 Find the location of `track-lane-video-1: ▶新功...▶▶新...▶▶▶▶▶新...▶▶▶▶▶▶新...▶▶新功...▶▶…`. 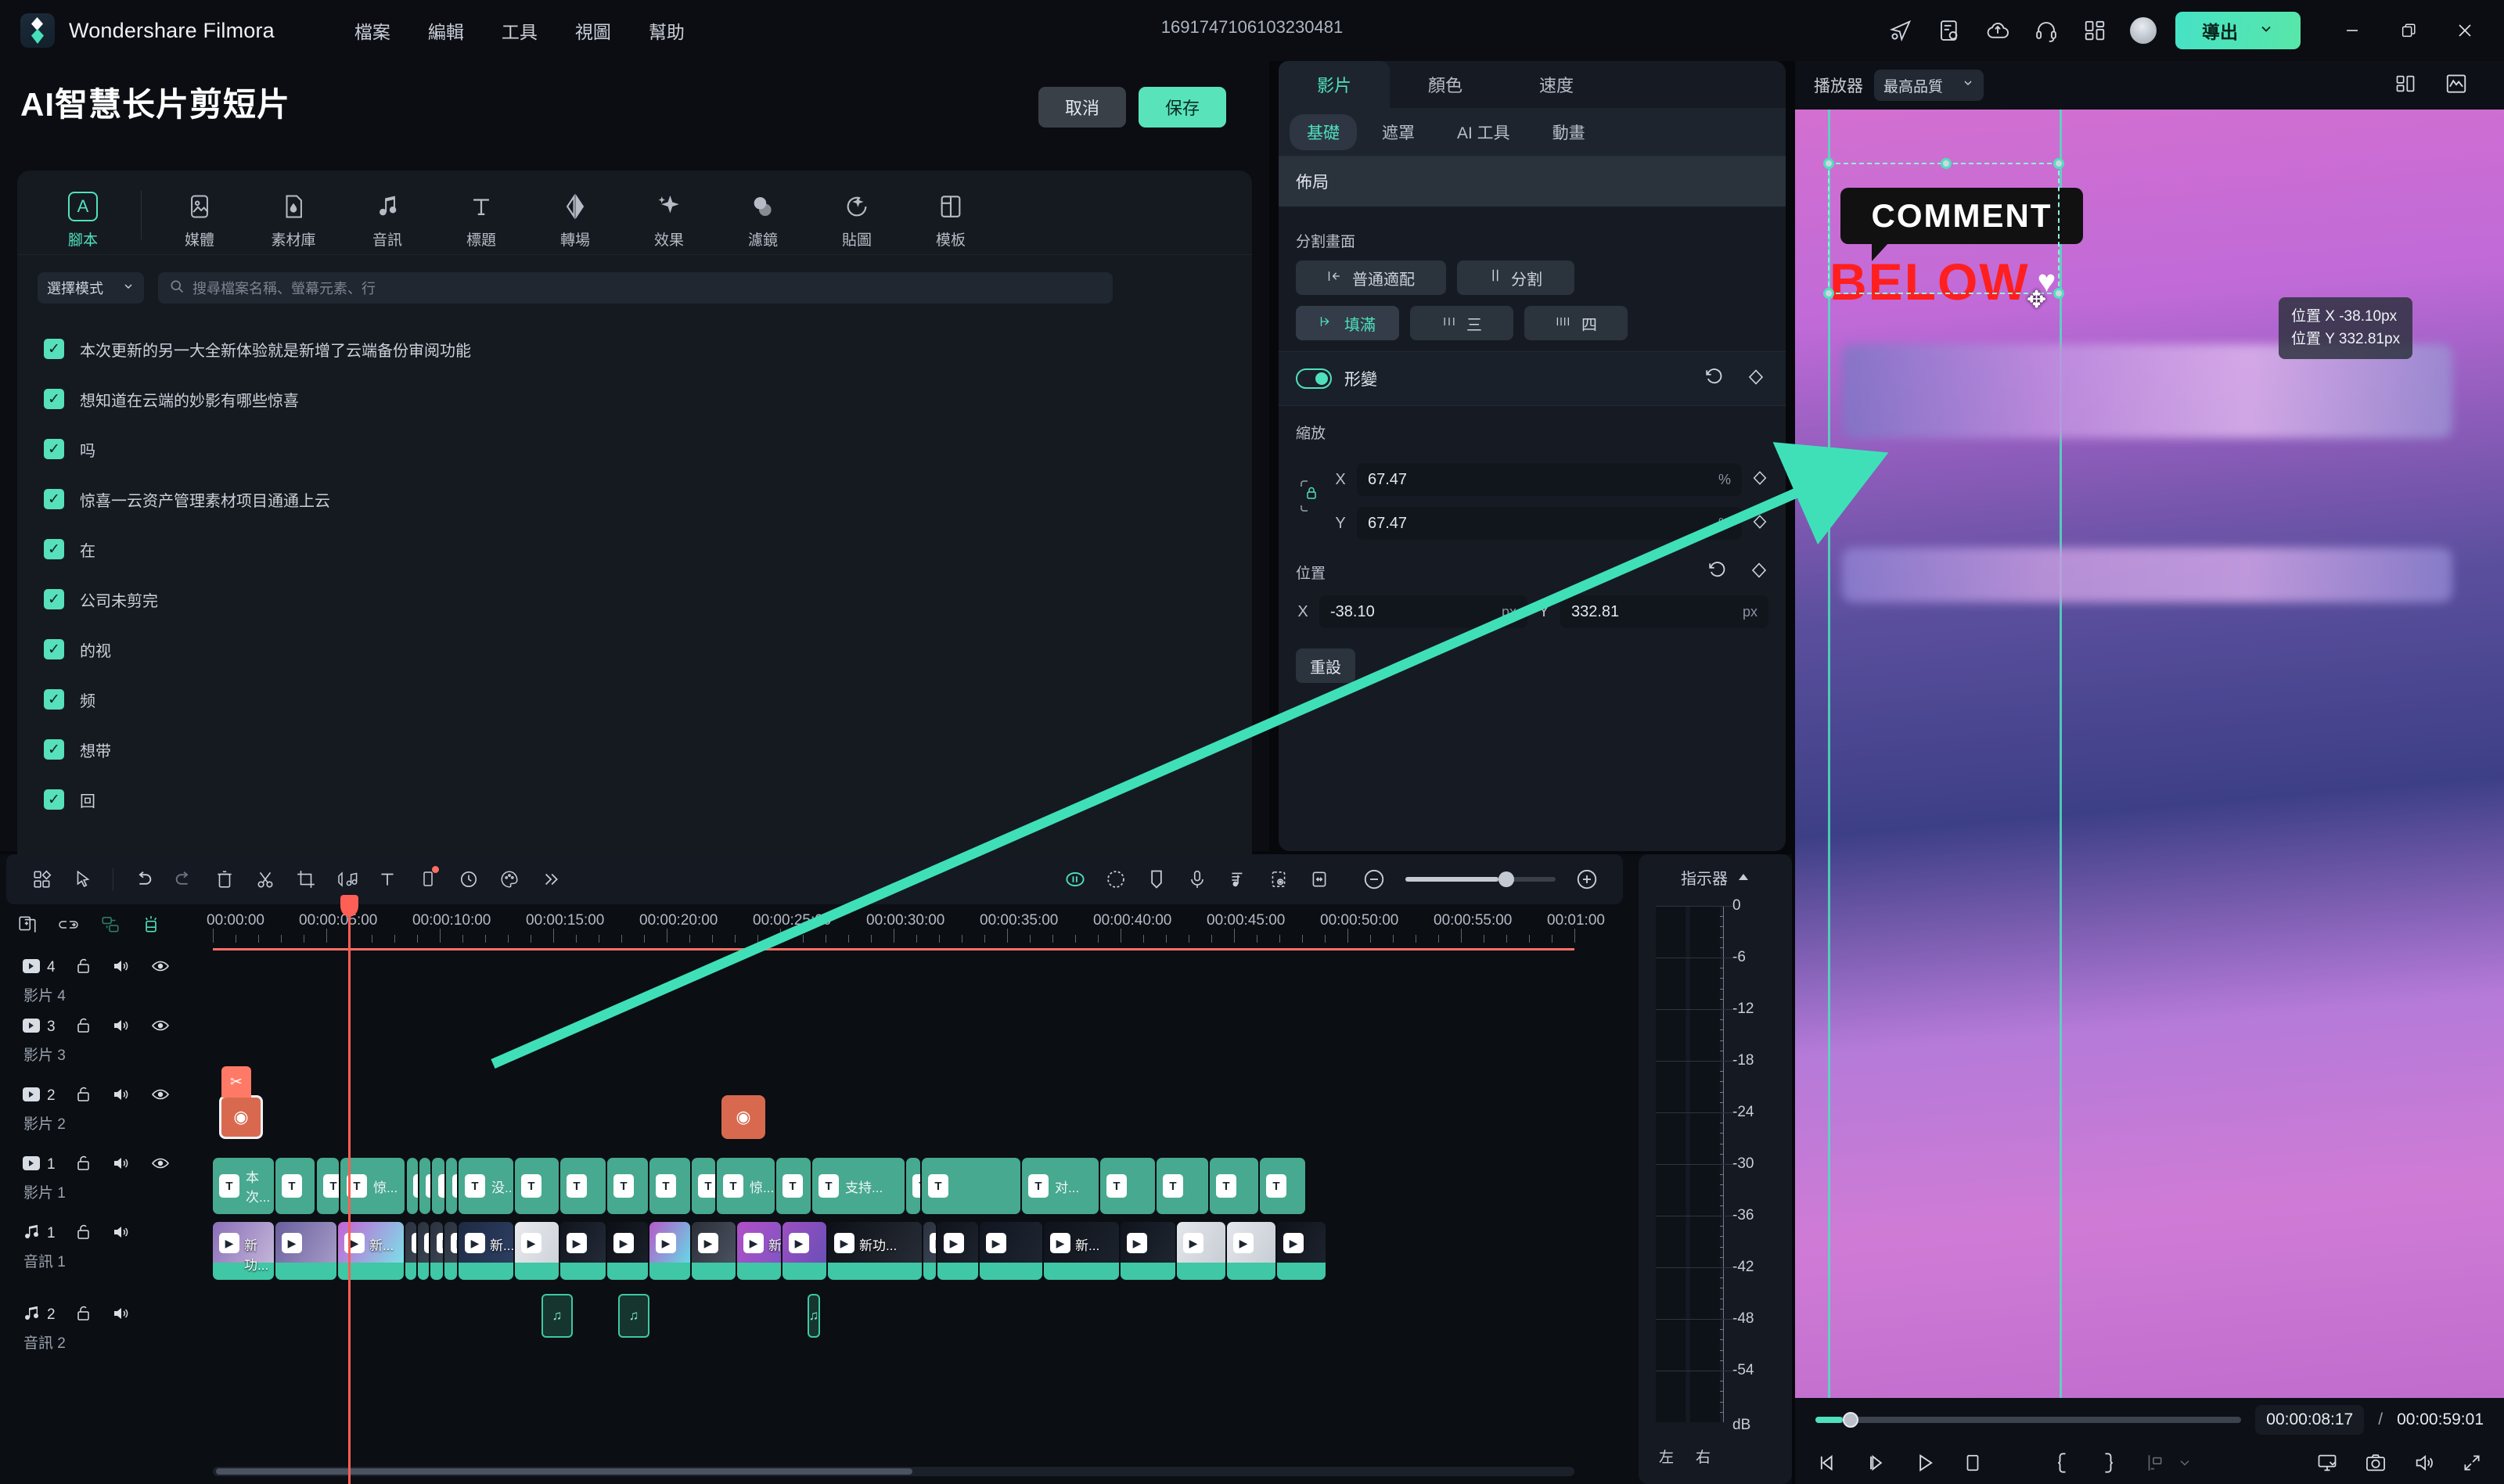

track-lane-video-1: ▶新功...▶▶新...▶▶▶▶▶新...▶▶▶▶▶▶新...▶▶新功...▶▶… is located at coordinates (893, 1251).